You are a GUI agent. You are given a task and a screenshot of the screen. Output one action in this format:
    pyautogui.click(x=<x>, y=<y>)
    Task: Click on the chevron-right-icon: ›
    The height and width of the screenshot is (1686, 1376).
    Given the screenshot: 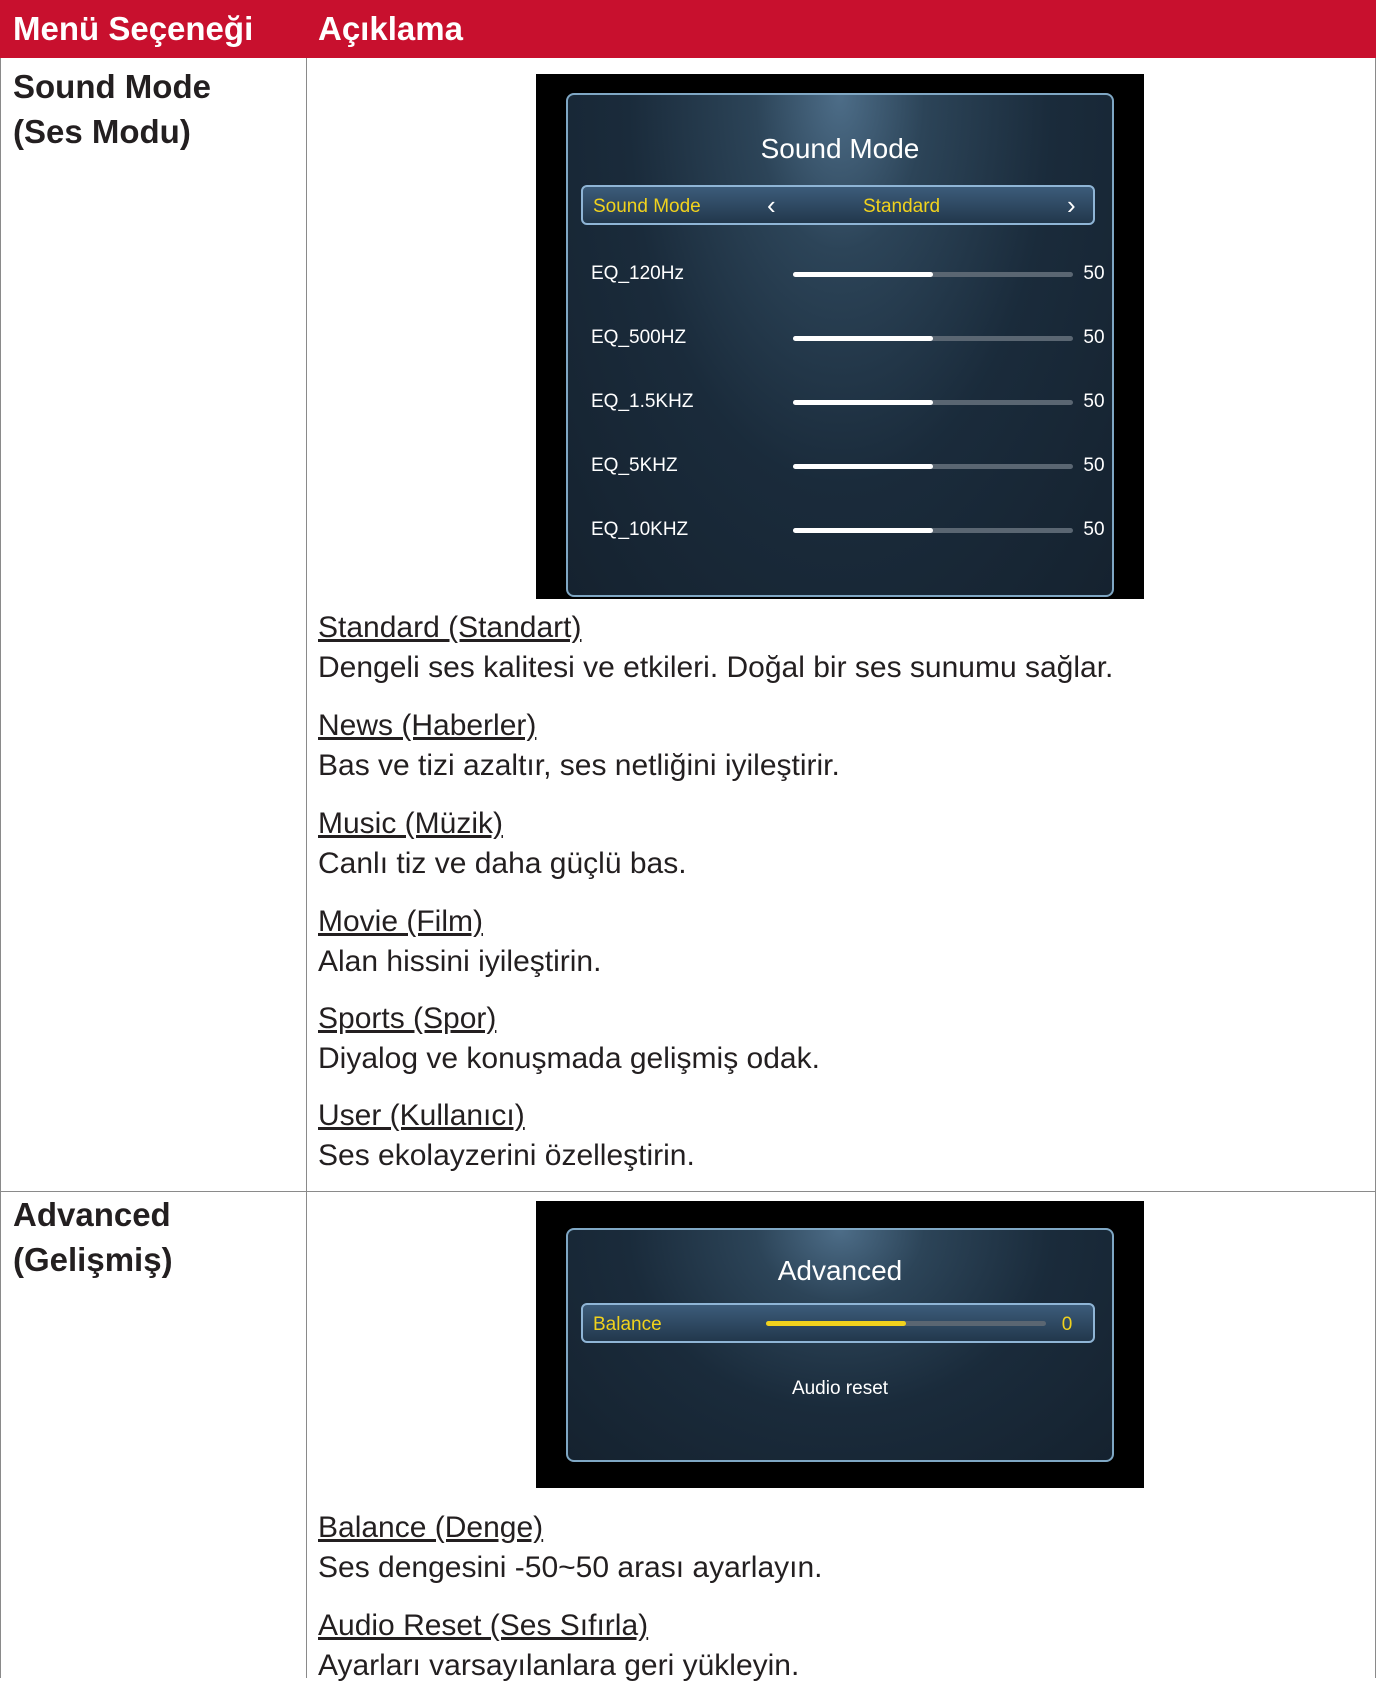 What is the action you would take?
    pyautogui.click(x=1071, y=205)
    